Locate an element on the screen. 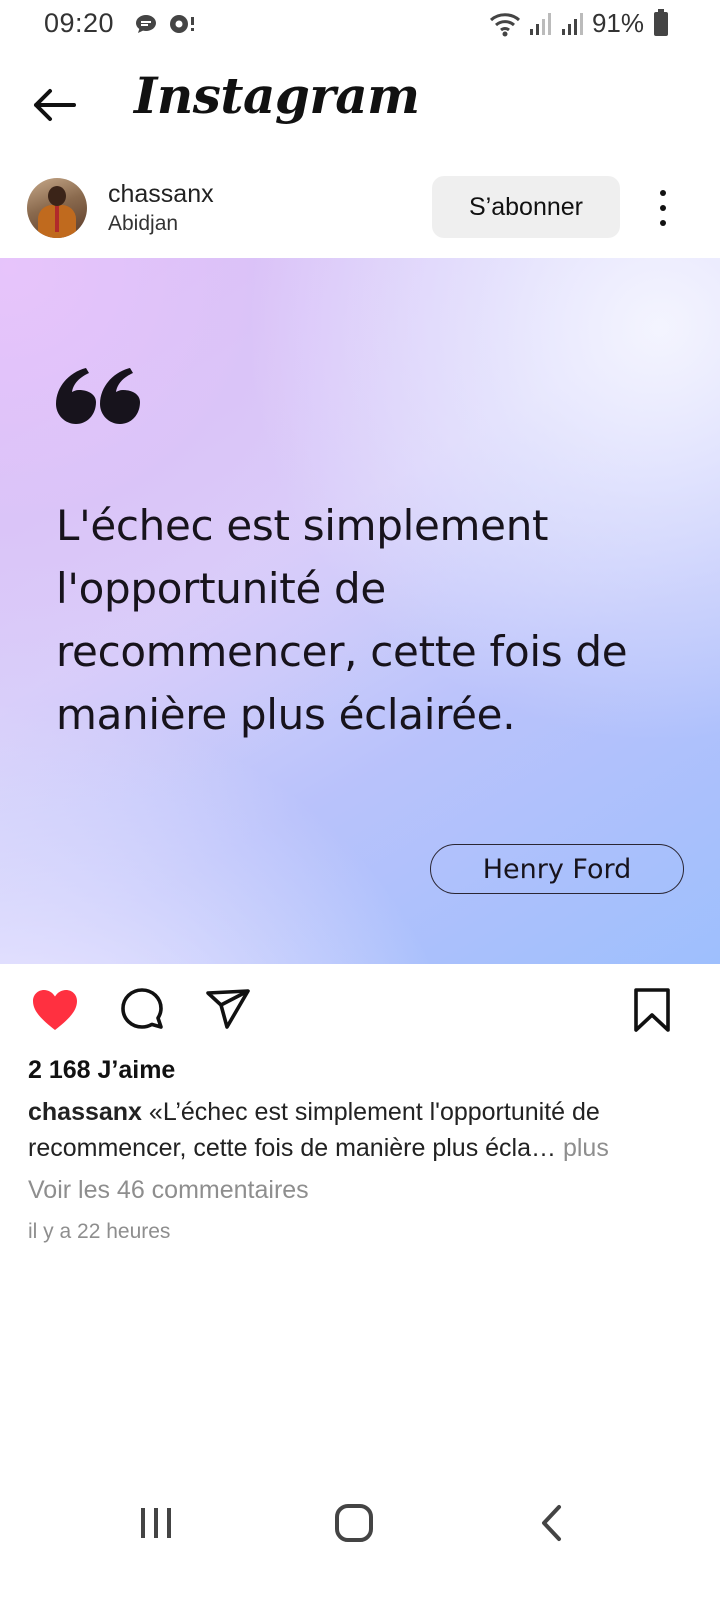 The image size is (720, 1600). subscribe-button: S’abonner is located at coordinates (526, 207).